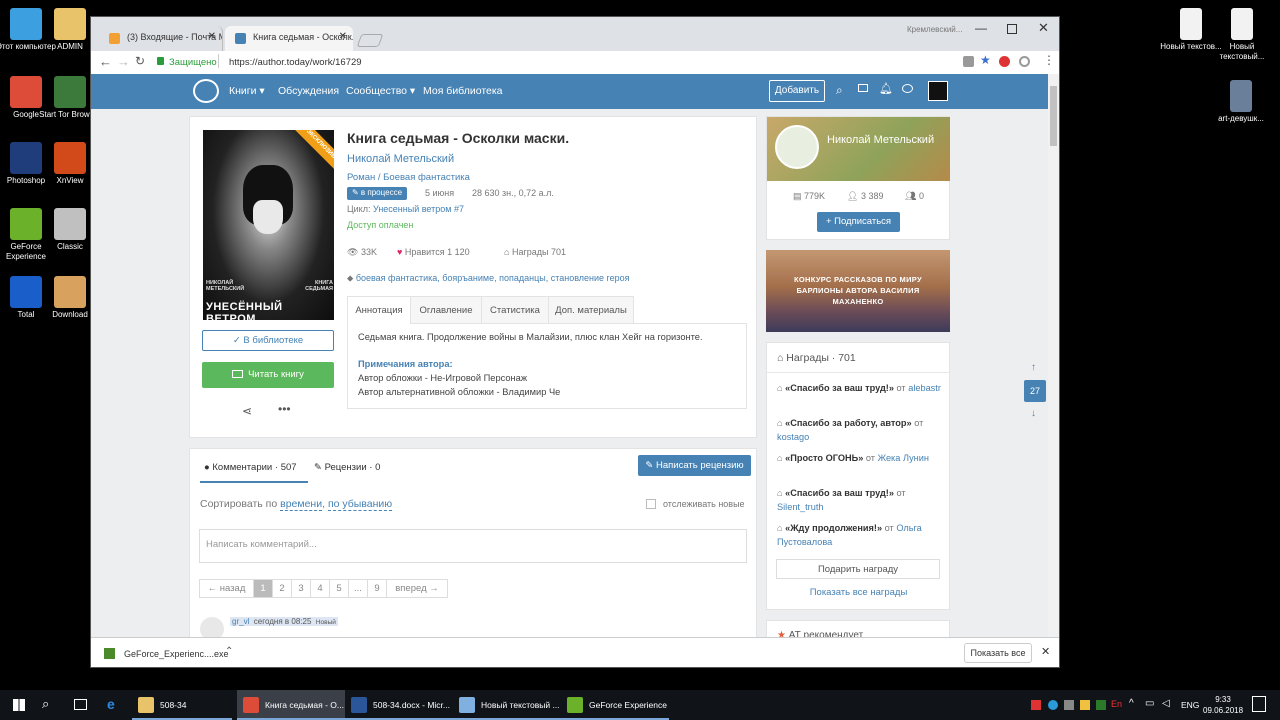 Image resolution: width=1280 pixels, height=720 pixels. Describe the element at coordinates (182, 705) in the screenshot. I see `taskbar-item: 508-34` at that location.